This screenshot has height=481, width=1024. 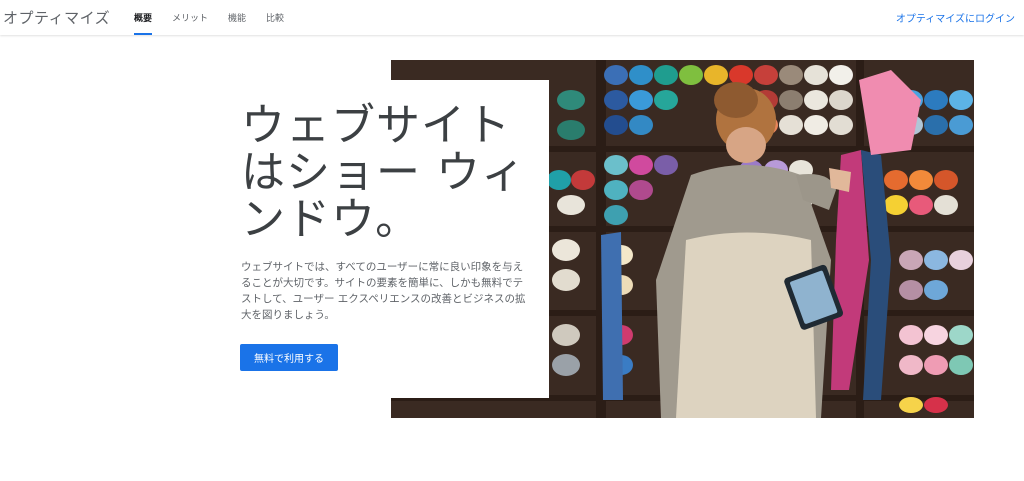 I want to click on tab-benefits: メリット, so click(x=190, y=17).